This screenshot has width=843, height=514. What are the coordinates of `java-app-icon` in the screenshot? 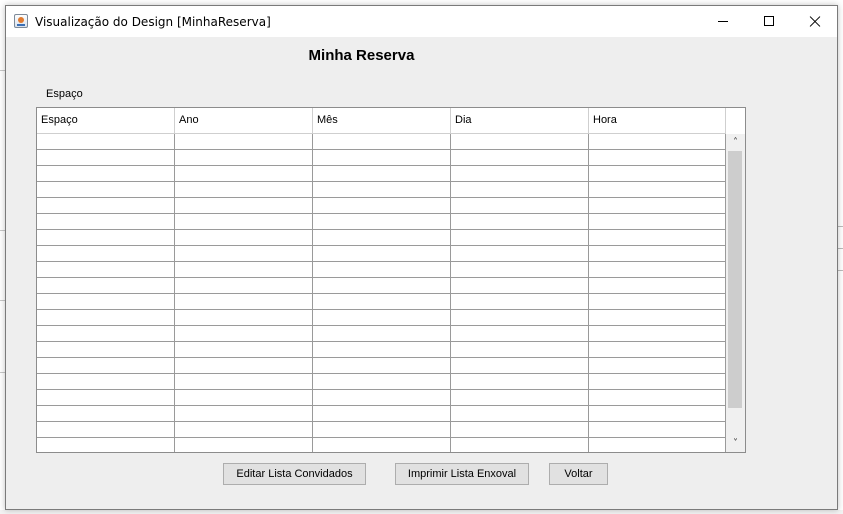 It's located at (21, 21).